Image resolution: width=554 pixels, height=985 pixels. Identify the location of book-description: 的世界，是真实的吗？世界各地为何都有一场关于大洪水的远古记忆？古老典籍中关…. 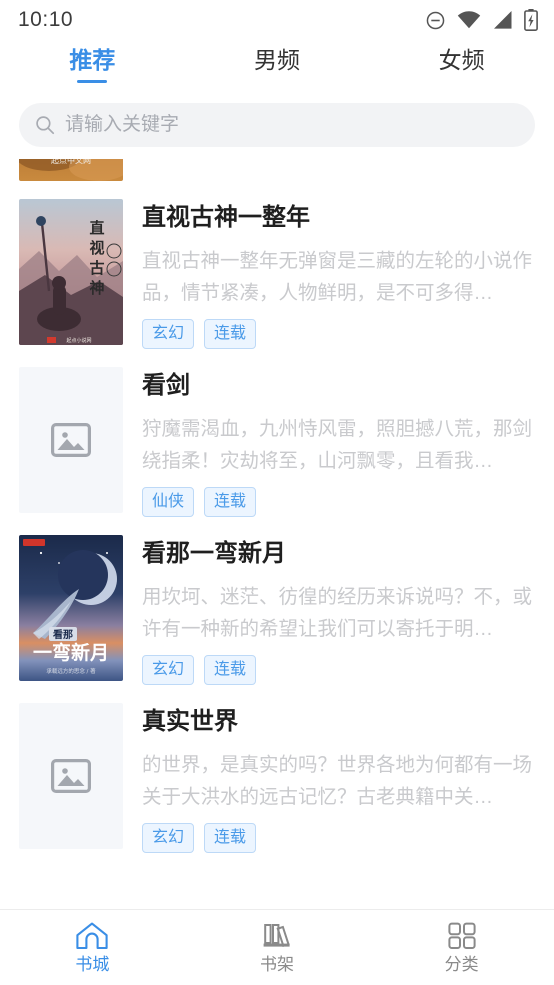
(337, 781).